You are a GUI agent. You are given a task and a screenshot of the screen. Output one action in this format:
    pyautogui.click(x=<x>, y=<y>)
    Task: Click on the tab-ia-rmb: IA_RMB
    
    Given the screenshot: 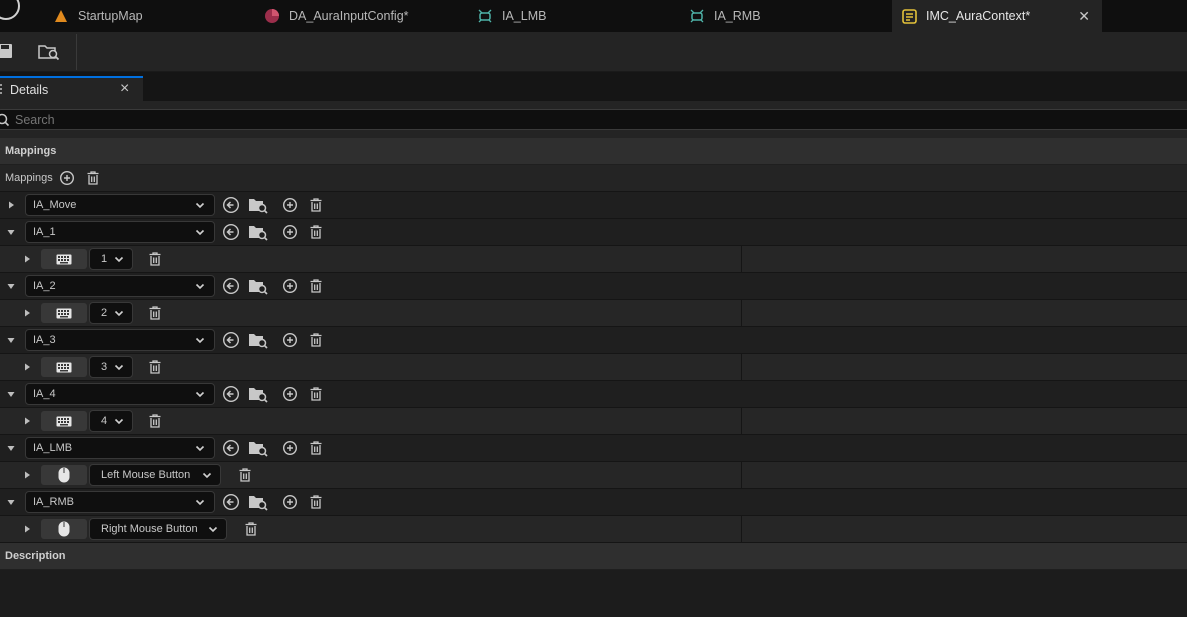 What is the action you would take?
    pyautogui.click(x=782, y=16)
    